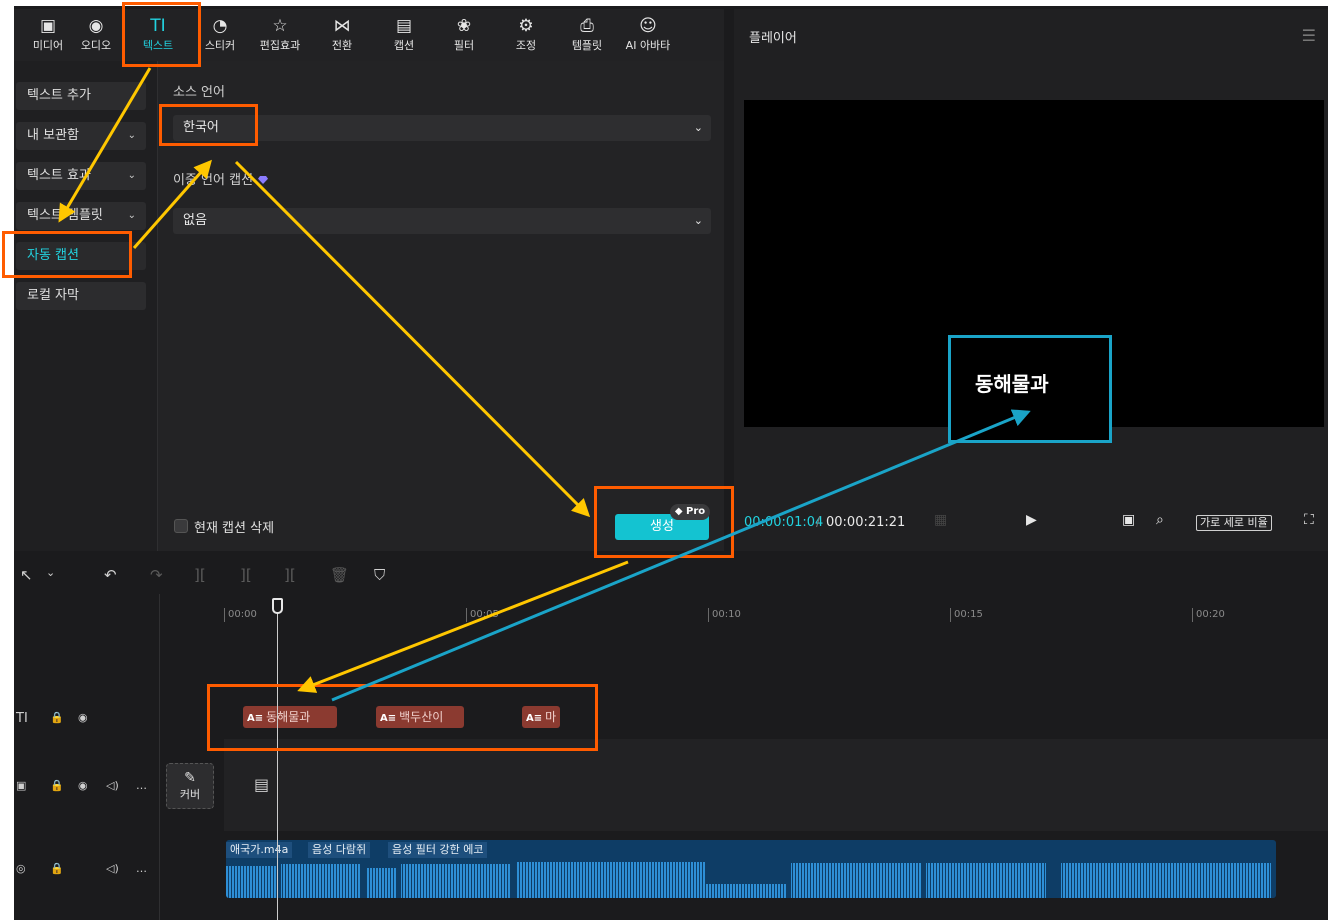 Image resolution: width=1328 pixels, height=920 pixels. What do you see at coordinates (280, 38) in the screenshot?
I see `tab-effects: ☆ 편집효과` at bounding box center [280, 38].